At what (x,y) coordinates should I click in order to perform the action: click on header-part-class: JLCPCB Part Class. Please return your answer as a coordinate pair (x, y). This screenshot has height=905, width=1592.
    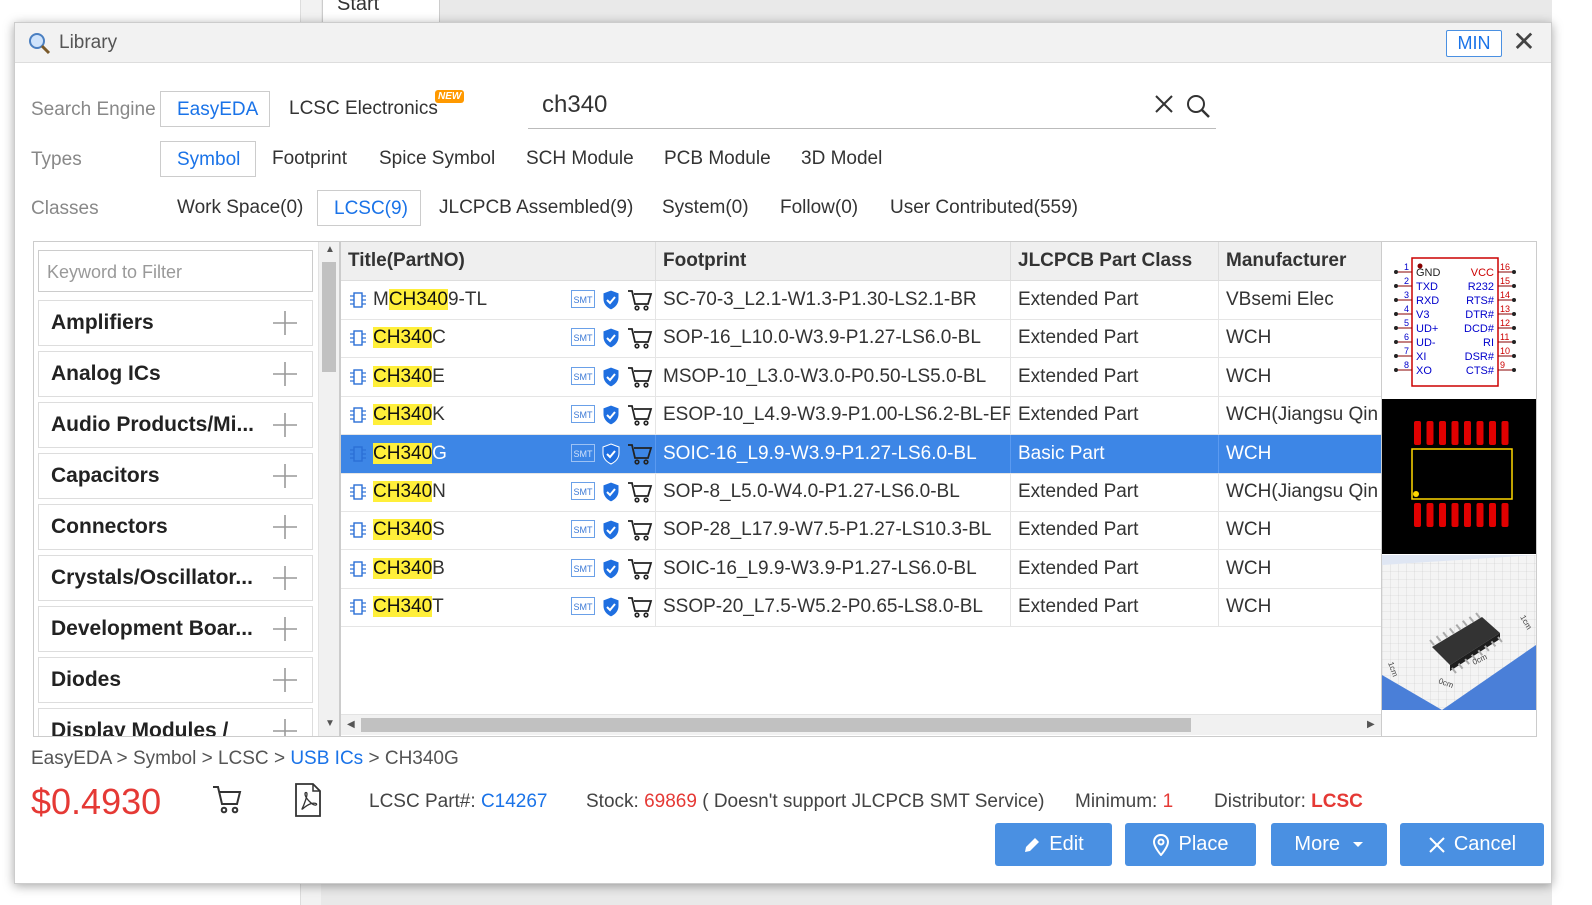
    Looking at the image, I should click on (1115, 261).